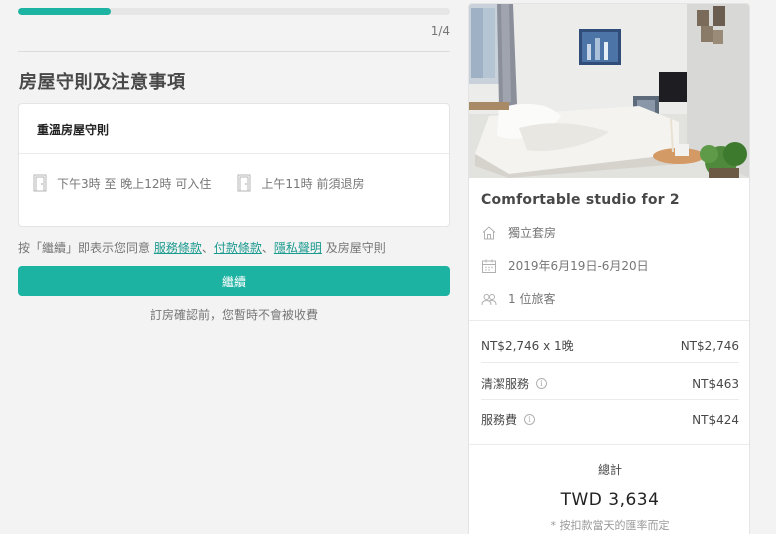 The height and width of the screenshot is (534, 776). Describe the element at coordinates (610, 525) in the screenshot. I see `total-note: * 按扣款當天的匯率而定` at that location.